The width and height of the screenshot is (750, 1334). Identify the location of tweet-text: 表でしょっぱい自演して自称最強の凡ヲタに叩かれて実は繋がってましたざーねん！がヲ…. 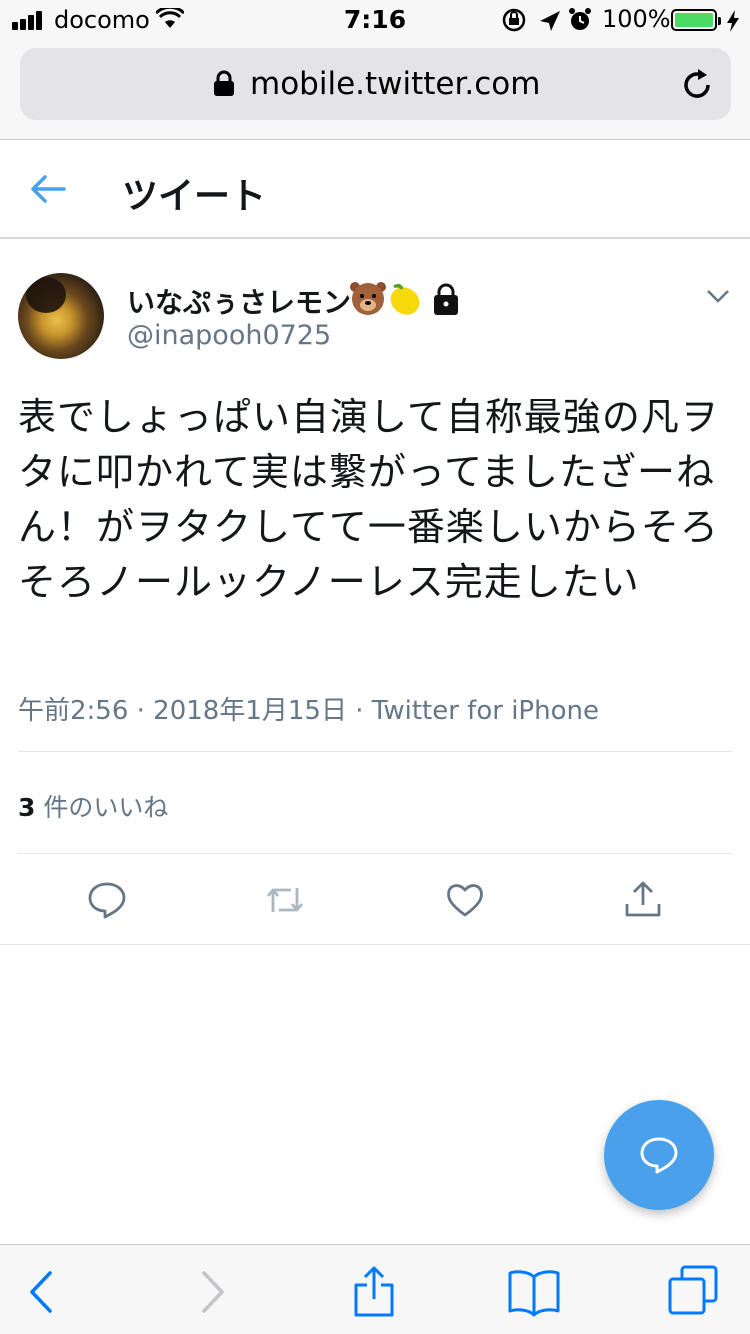
(368, 499).